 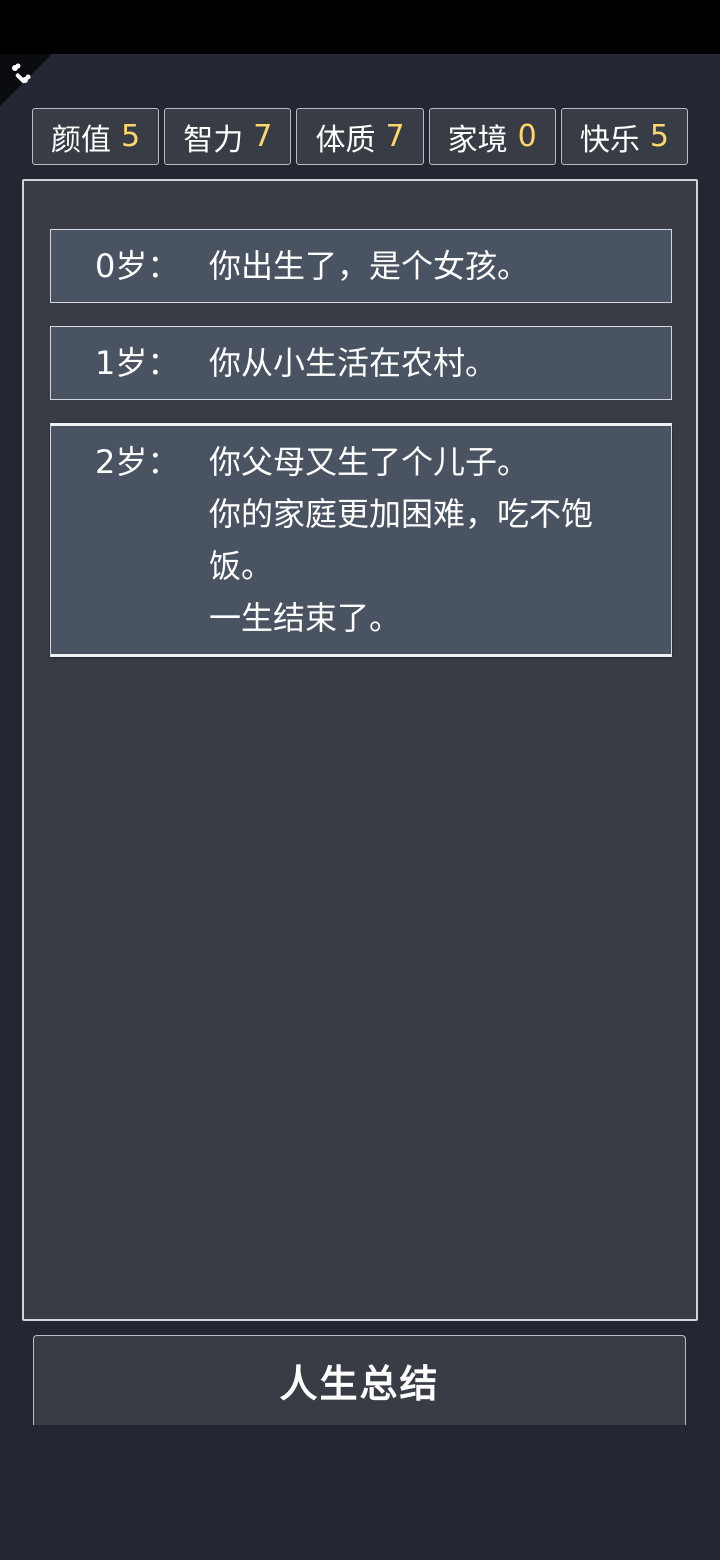 What do you see at coordinates (22, 74) in the screenshot?
I see `bone-icon` at bounding box center [22, 74].